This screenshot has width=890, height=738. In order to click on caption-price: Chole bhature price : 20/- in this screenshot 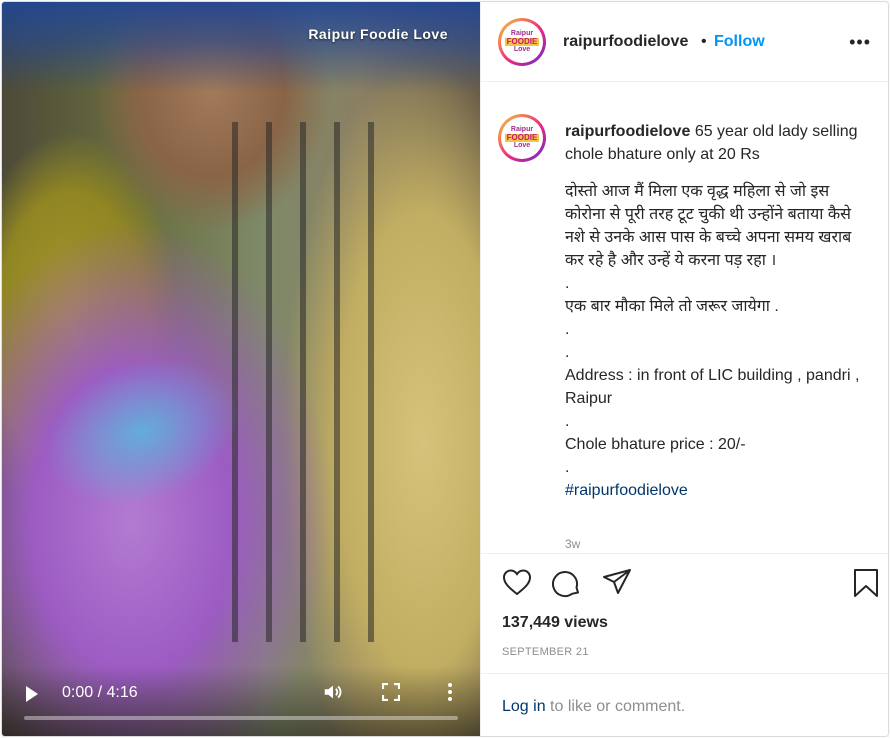, I will do `click(655, 444)`.